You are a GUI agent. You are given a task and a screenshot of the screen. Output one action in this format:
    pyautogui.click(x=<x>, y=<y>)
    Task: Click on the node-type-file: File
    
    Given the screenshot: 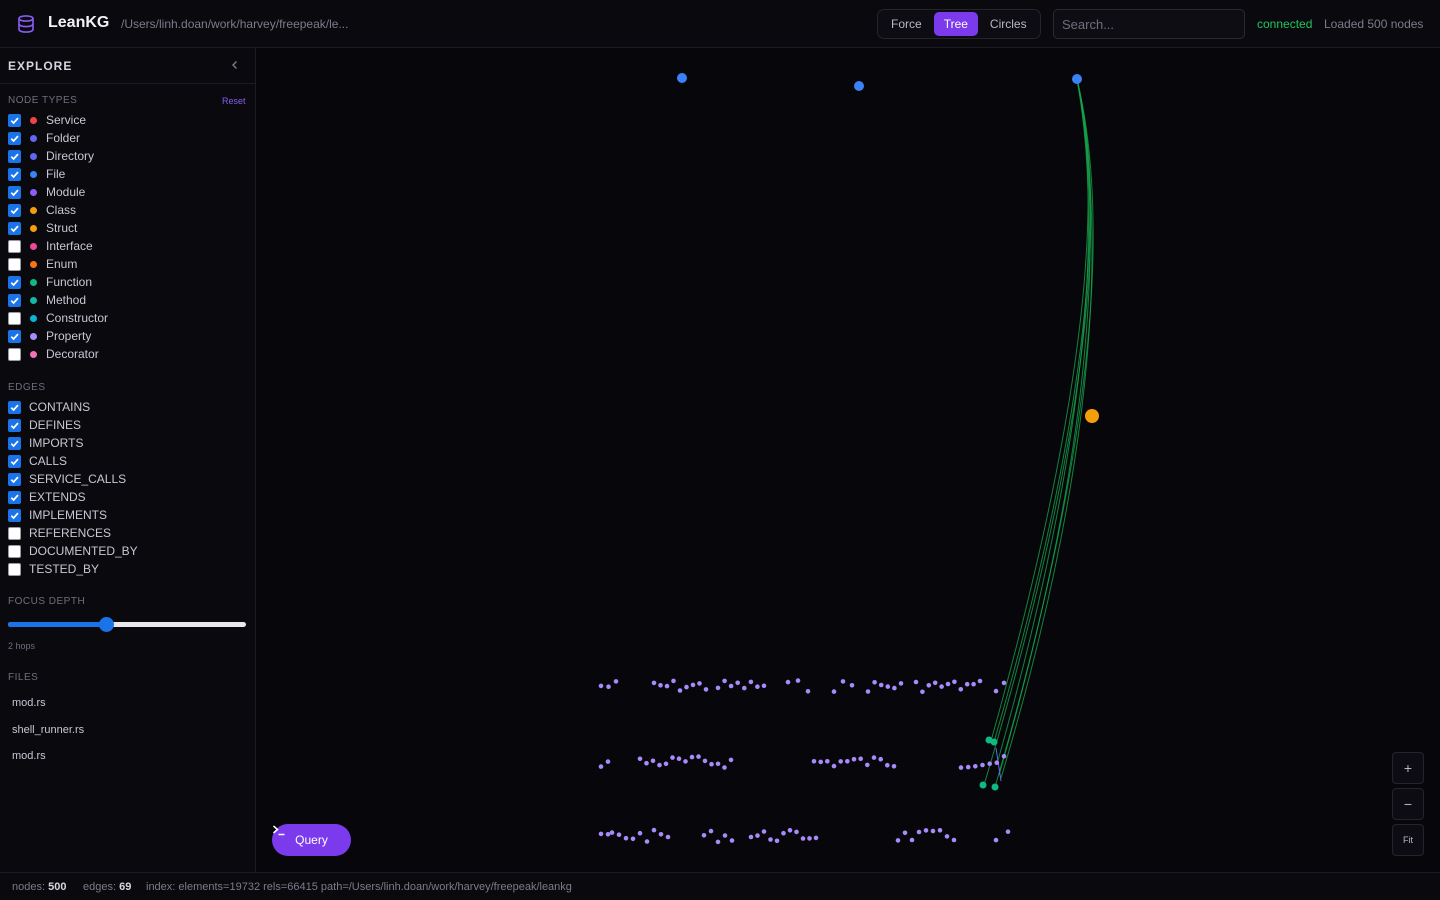 What is the action you would take?
    pyautogui.click(x=36, y=174)
    